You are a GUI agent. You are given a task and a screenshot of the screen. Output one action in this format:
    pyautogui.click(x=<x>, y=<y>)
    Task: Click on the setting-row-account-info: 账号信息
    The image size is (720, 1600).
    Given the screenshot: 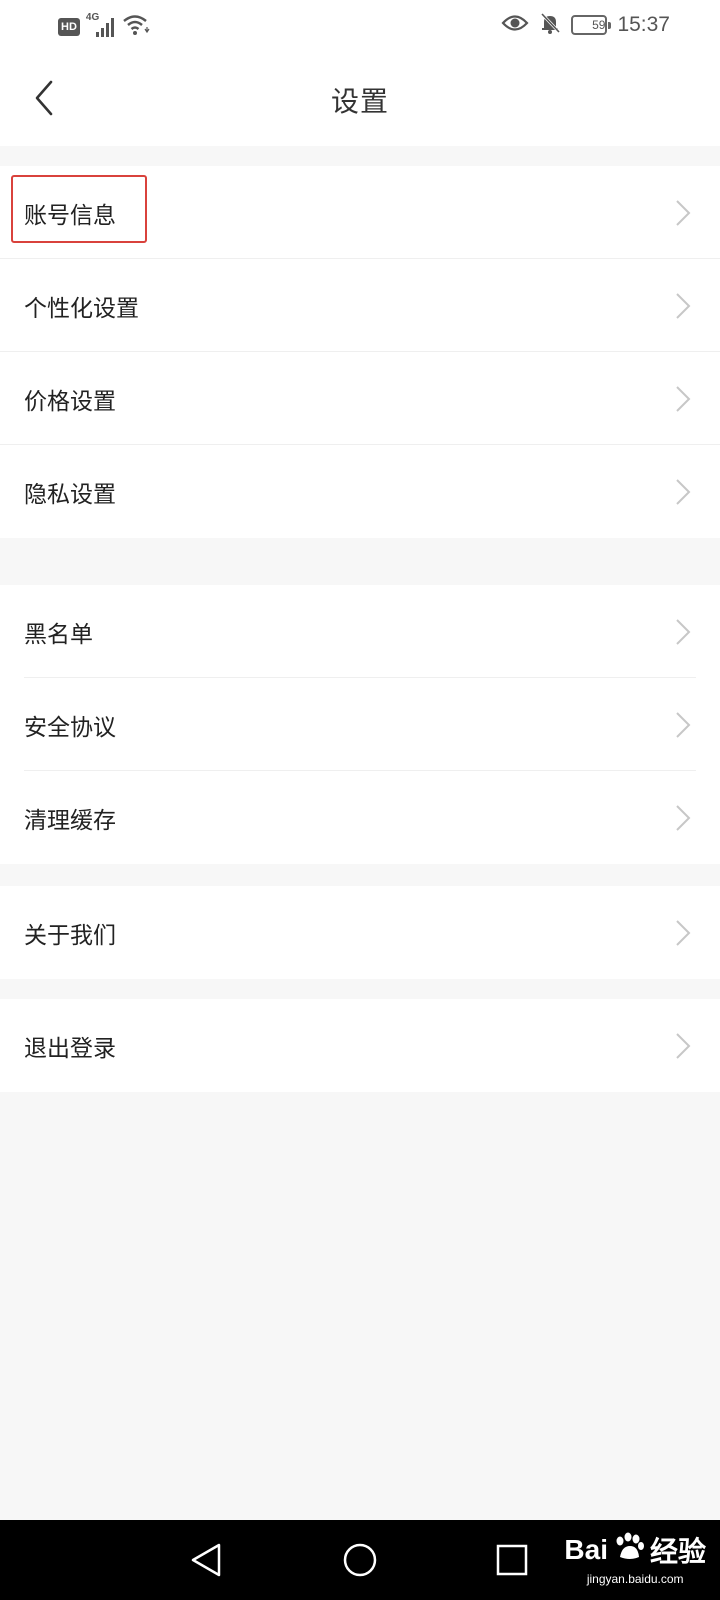 What is the action you would take?
    pyautogui.click(x=360, y=212)
    